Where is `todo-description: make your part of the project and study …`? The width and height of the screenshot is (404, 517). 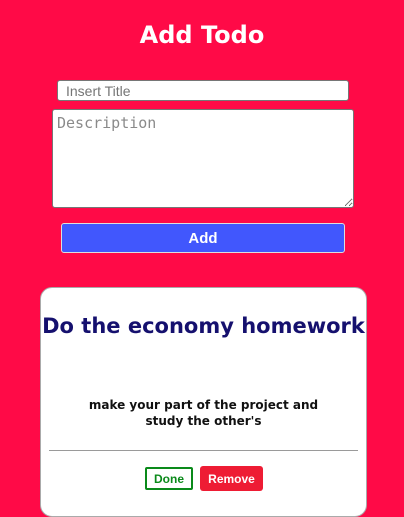
todo-description: make your part of the project and study … is located at coordinates (203, 413).